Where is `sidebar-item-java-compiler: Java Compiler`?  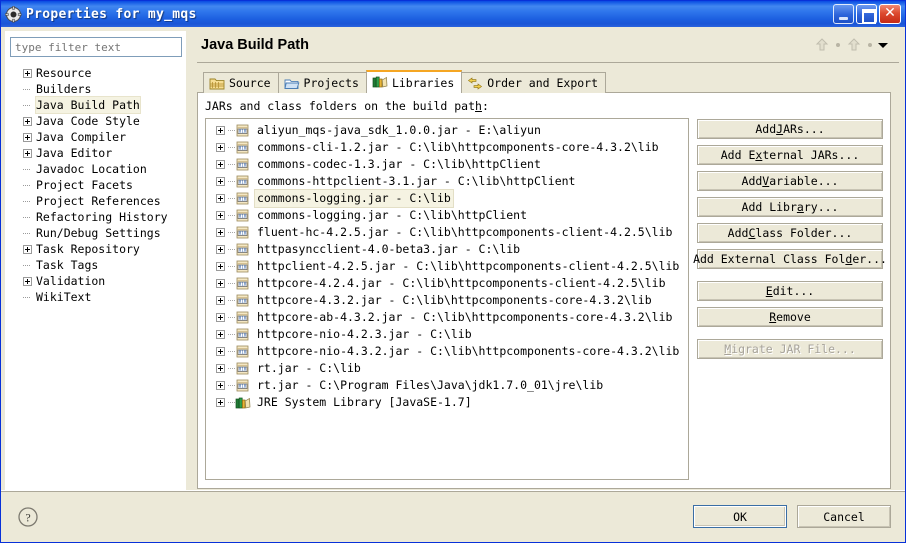
sidebar-item-java-compiler: Java Compiler is located at coordinates (96, 137).